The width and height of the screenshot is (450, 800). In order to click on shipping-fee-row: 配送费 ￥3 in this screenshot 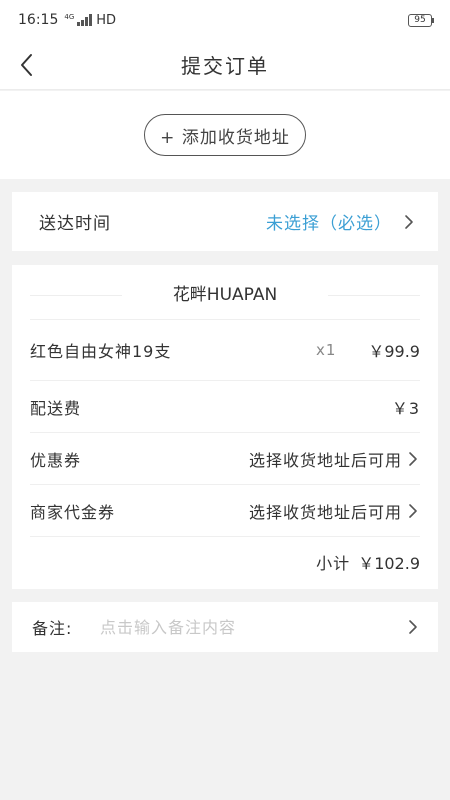, I will do `click(225, 407)`.